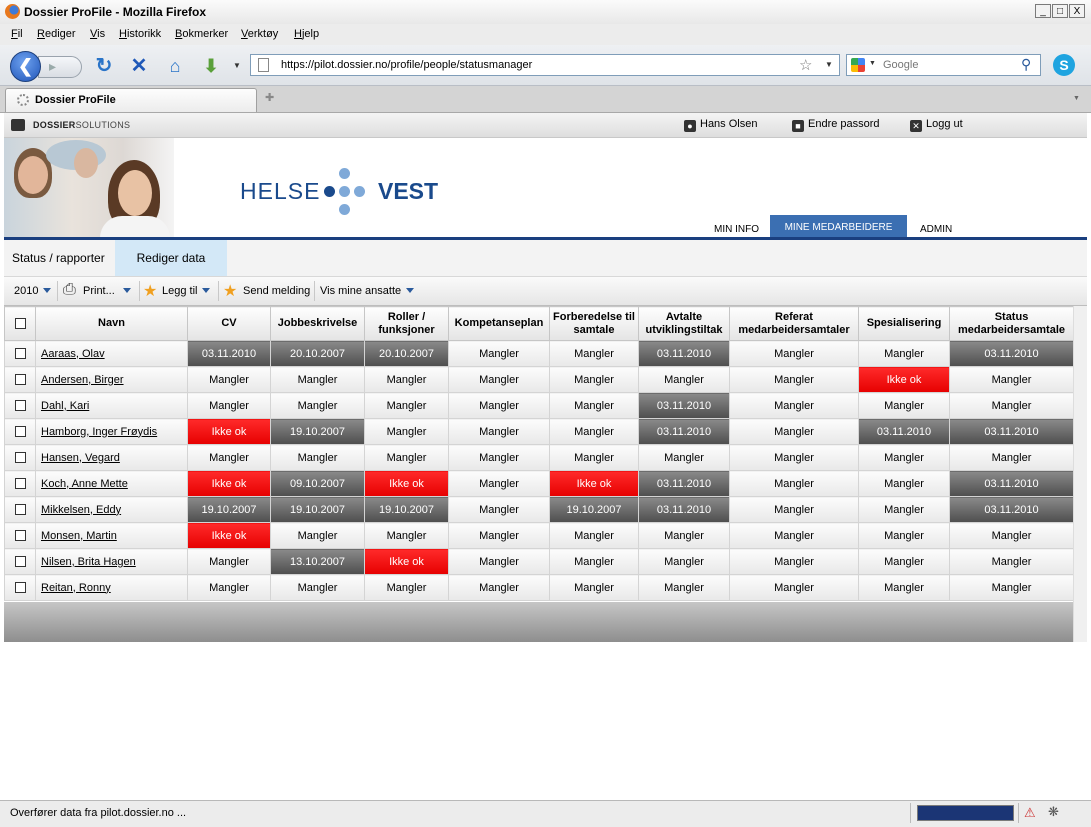 This screenshot has width=1091, height=827. What do you see at coordinates (936, 125) in the screenshot?
I see `logout-link: ✕ Logg ut` at bounding box center [936, 125].